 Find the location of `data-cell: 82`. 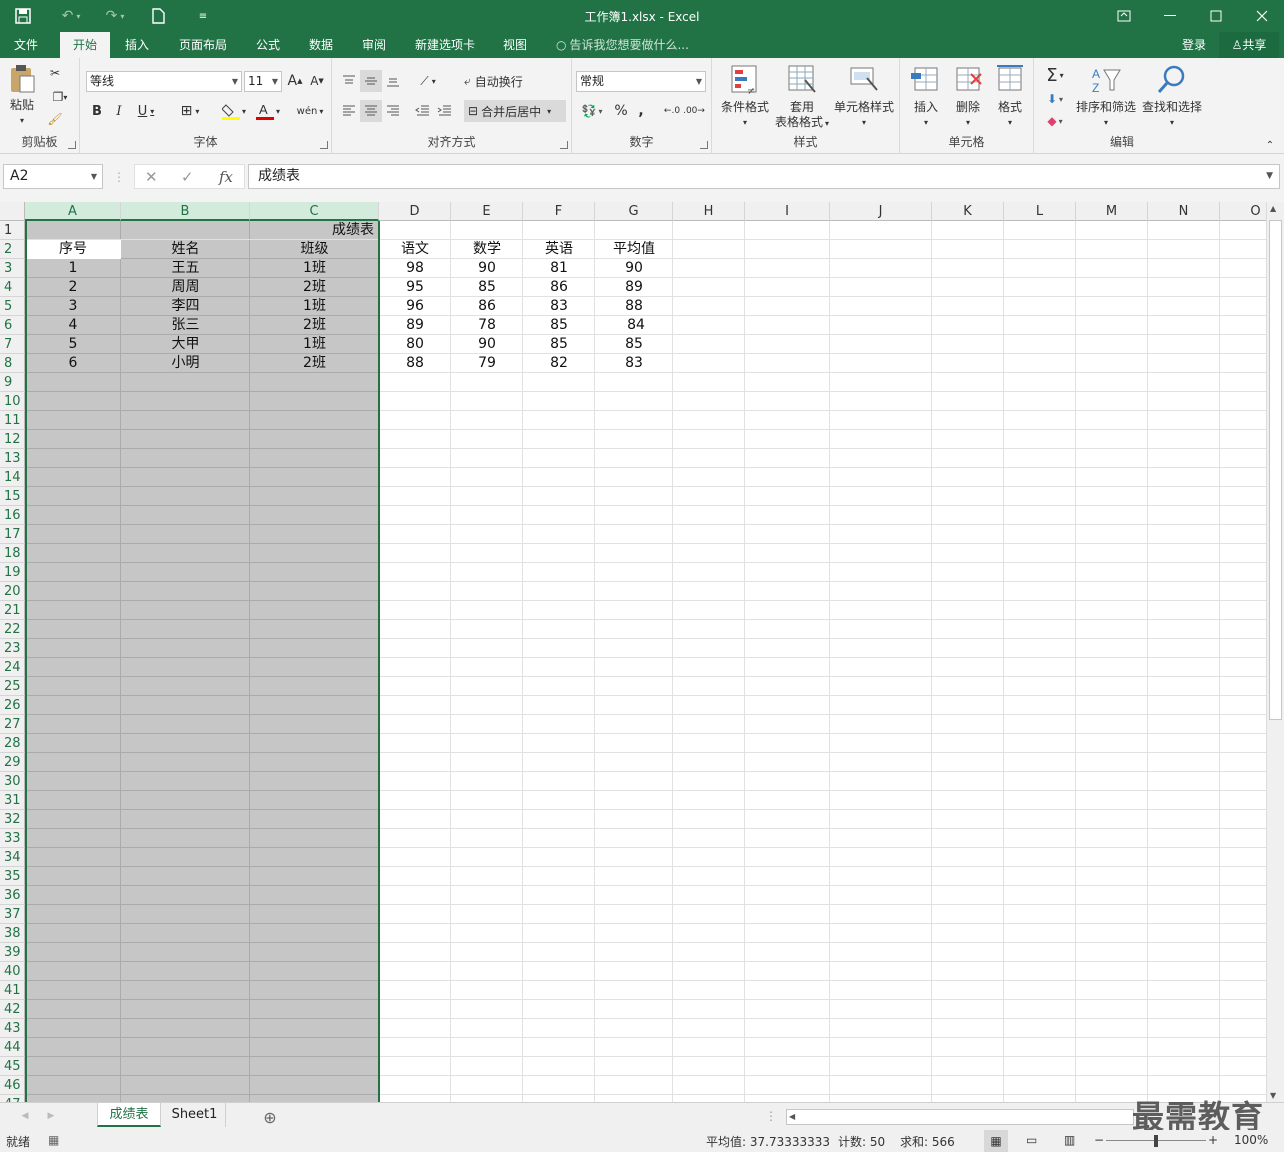

data-cell: 82 is located at coordinates (559, 363).